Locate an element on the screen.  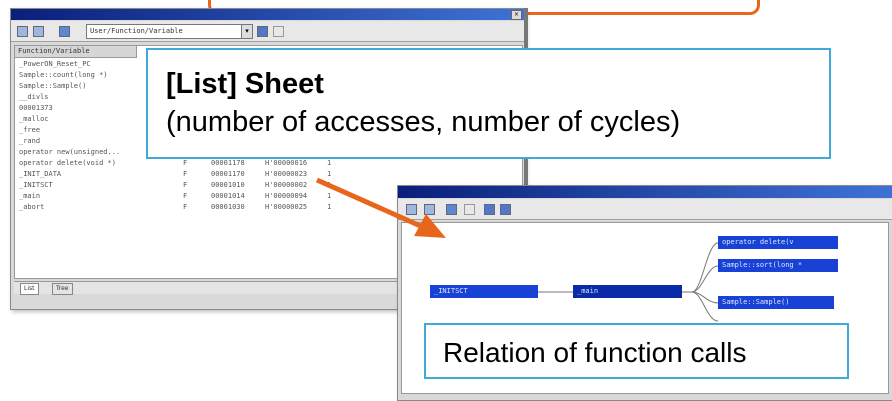
toolbar is located at coordinates (645, 209).